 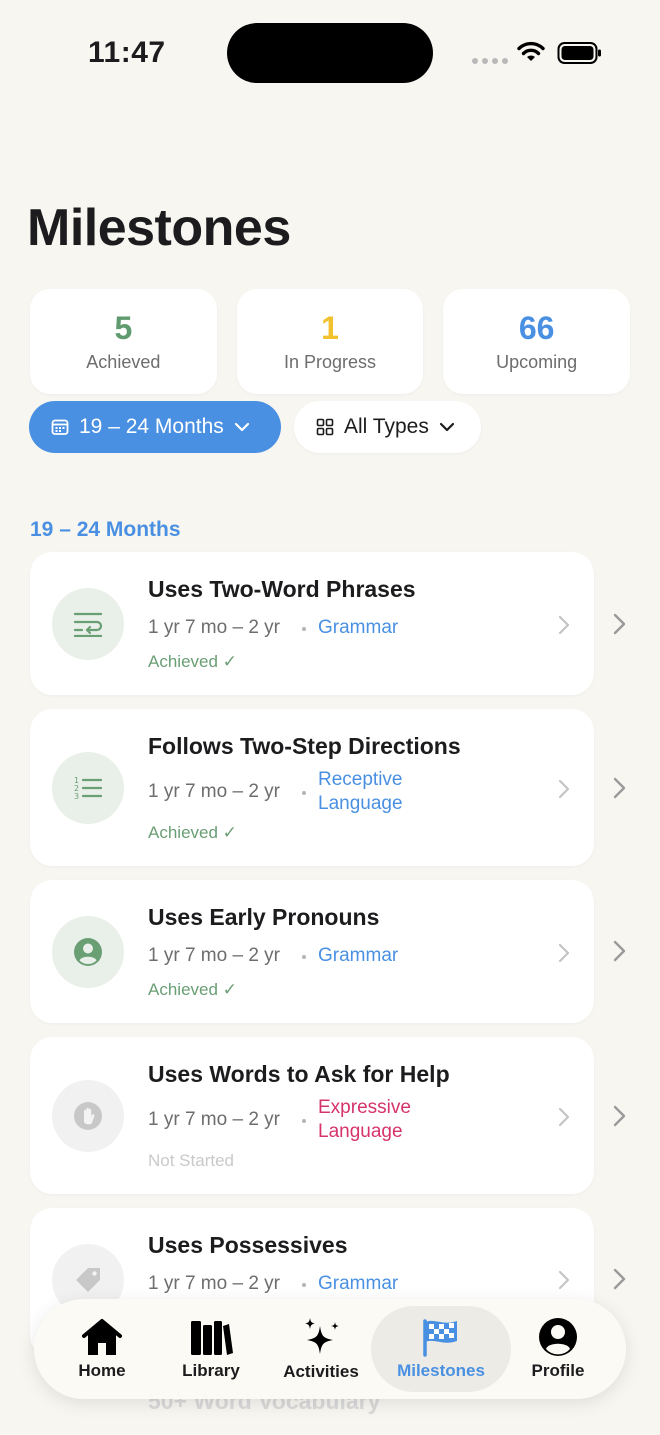 What do you see at coordinates (440, 1338) in the screenshot?
I see `checkered-flag-icon` at bounding box center [440, 1338].